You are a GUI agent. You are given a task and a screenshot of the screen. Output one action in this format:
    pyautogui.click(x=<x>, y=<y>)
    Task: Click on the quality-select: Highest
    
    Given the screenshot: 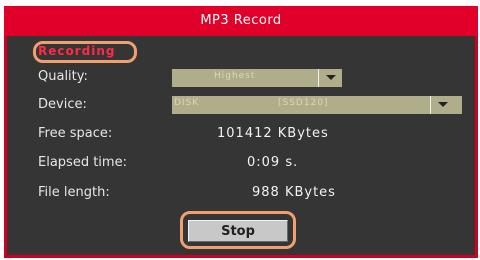 What is the action you would take?
    pyautogui.click(x=257, y=78)
    